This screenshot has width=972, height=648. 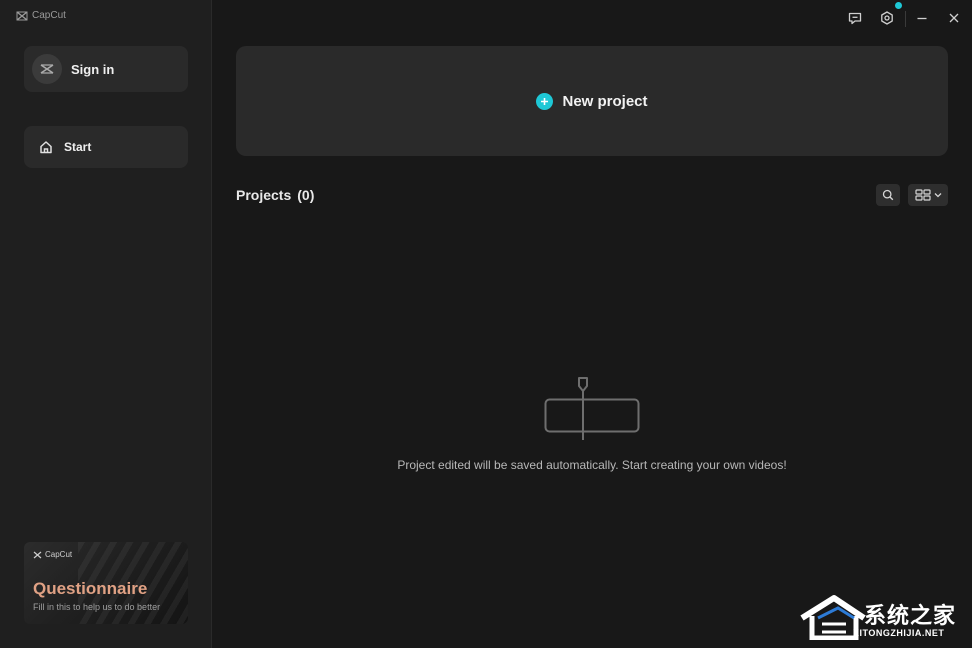 What do you see at coordinates (90, 588) in the screenshot?
I see `banner-title: Questionnaire` at bounding box center [90, 588].